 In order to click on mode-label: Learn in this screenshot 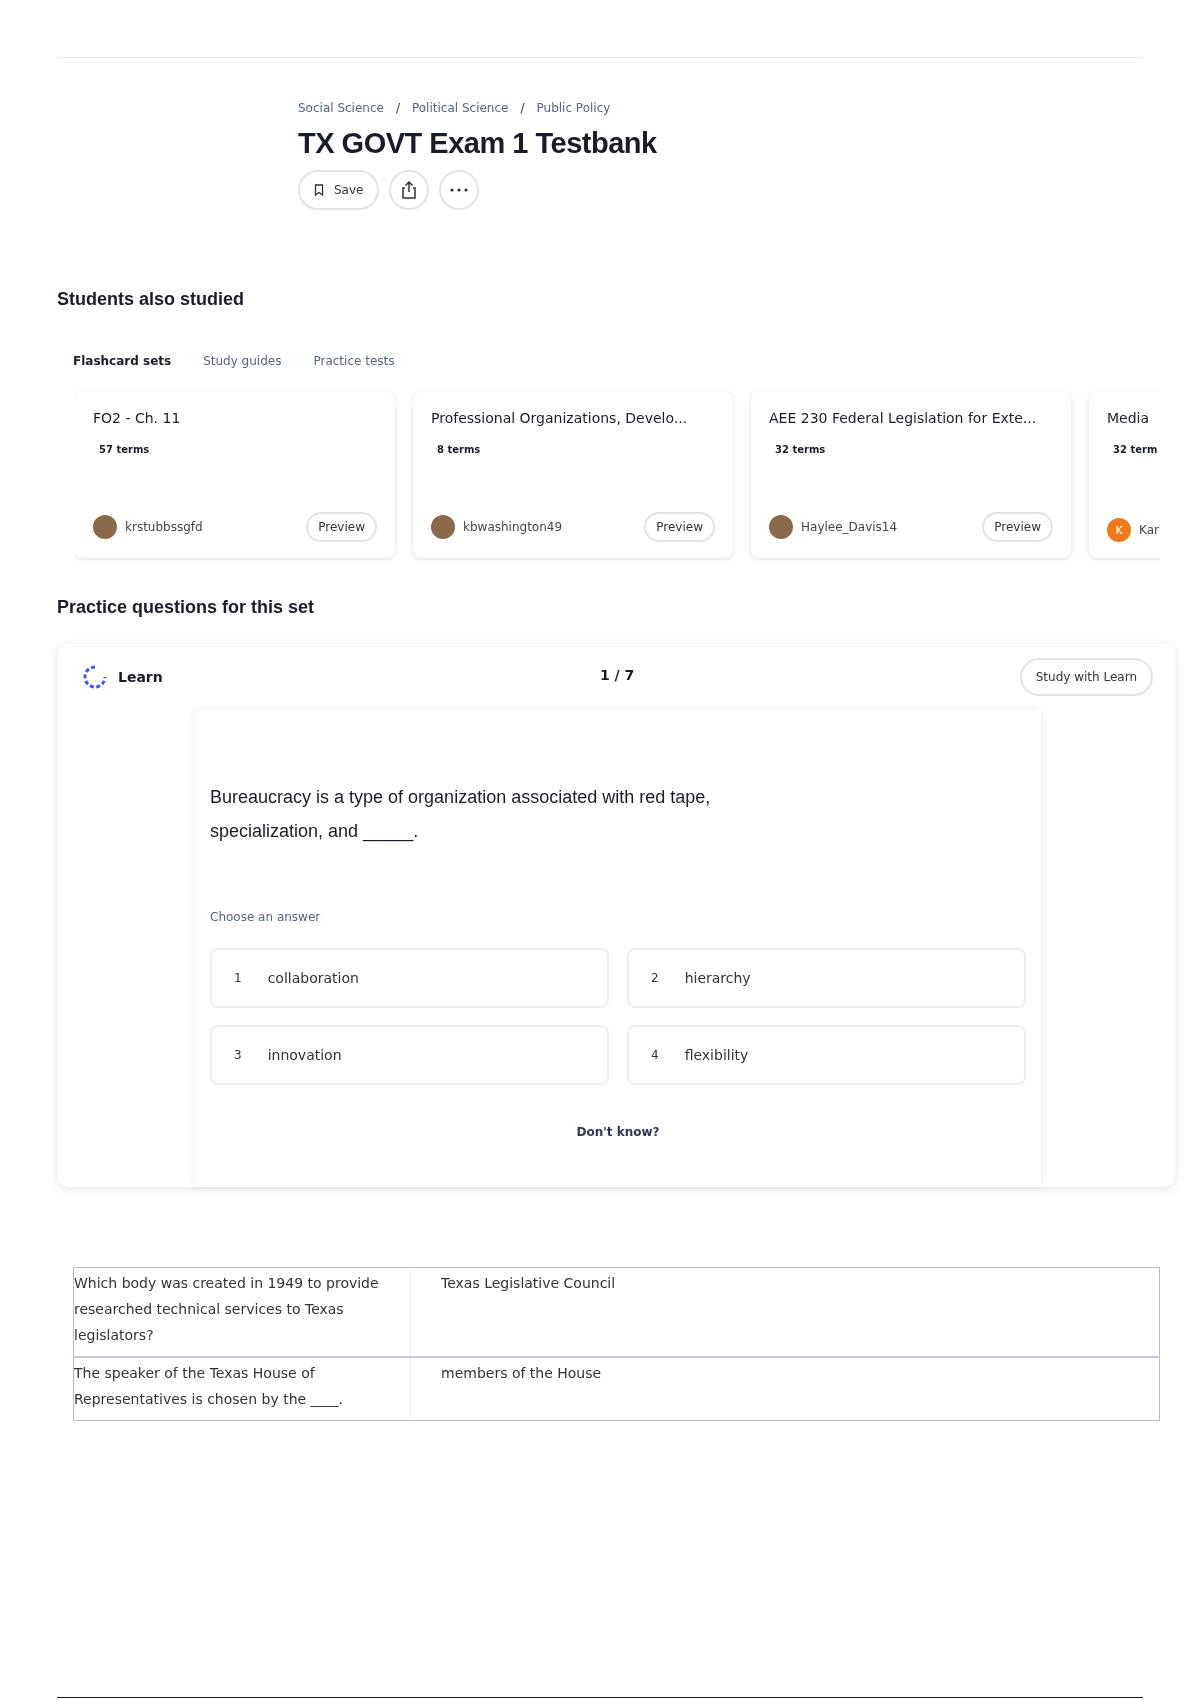, I will do `click(140, 677)`.